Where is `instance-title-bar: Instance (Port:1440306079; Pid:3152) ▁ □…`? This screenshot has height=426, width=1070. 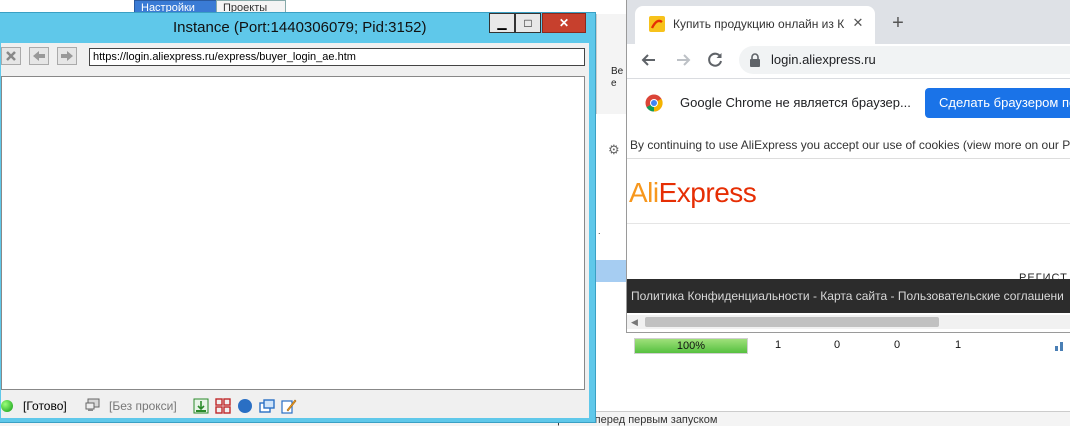
instance-title-bar: Instance (Port:1440306079; Pid:3152) ▁ □… is located at coordinates (297, 28).